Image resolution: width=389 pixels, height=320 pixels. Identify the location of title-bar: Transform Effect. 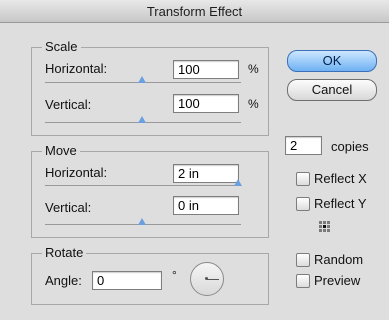
(194, 11).